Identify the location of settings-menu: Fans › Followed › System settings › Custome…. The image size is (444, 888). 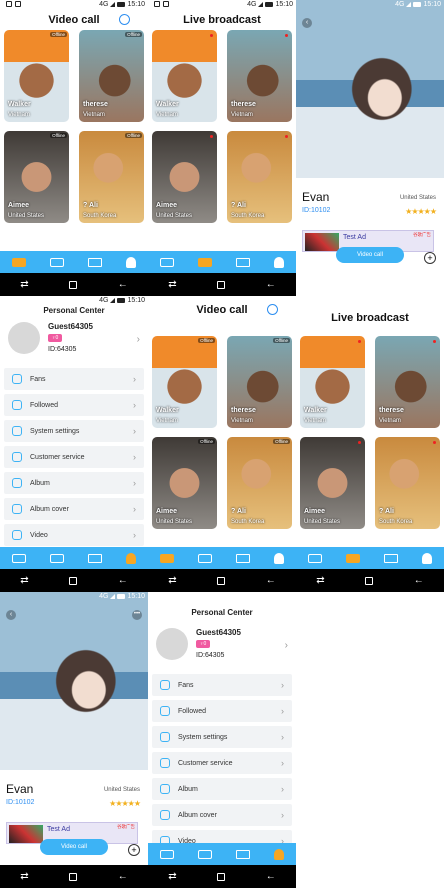
(74, 459).